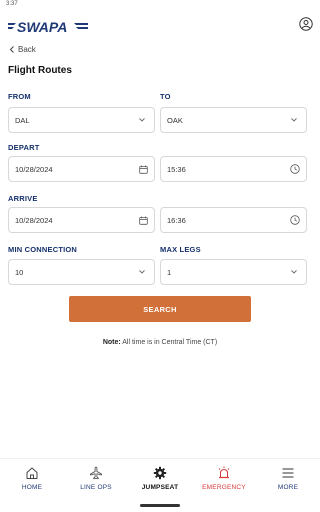 The image size is (320, 512). Describe the element at coordinates (165, 96) in the screenshot. I see `to-label: TO` at that location.